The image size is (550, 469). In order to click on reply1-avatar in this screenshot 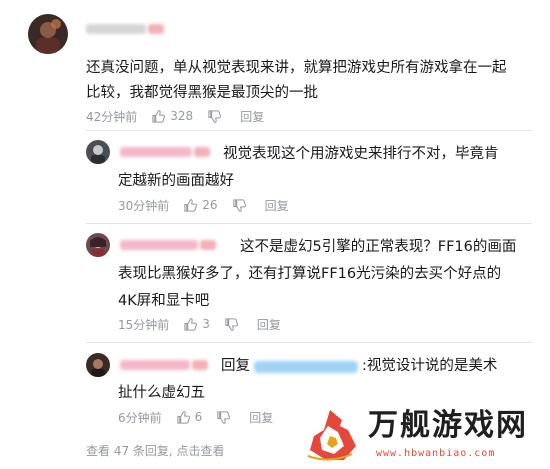, I will do `click(98, 152)`.